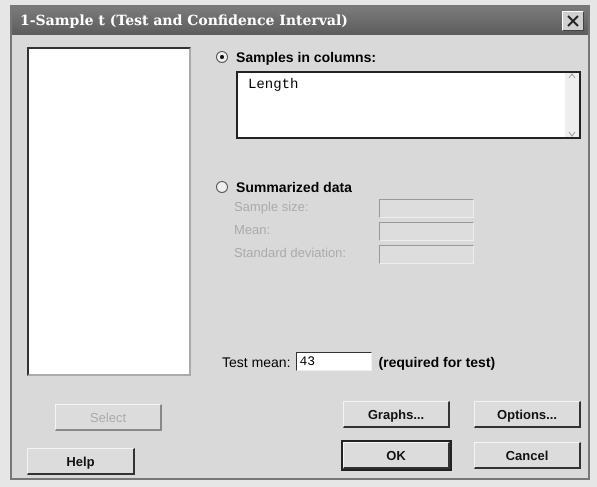 This screenshot has width=597, height=487. What do you see at coordinates (306, 57) in the screenshot?
I see `radio-label: Samples in columns:` at bounding box center [306, 57].